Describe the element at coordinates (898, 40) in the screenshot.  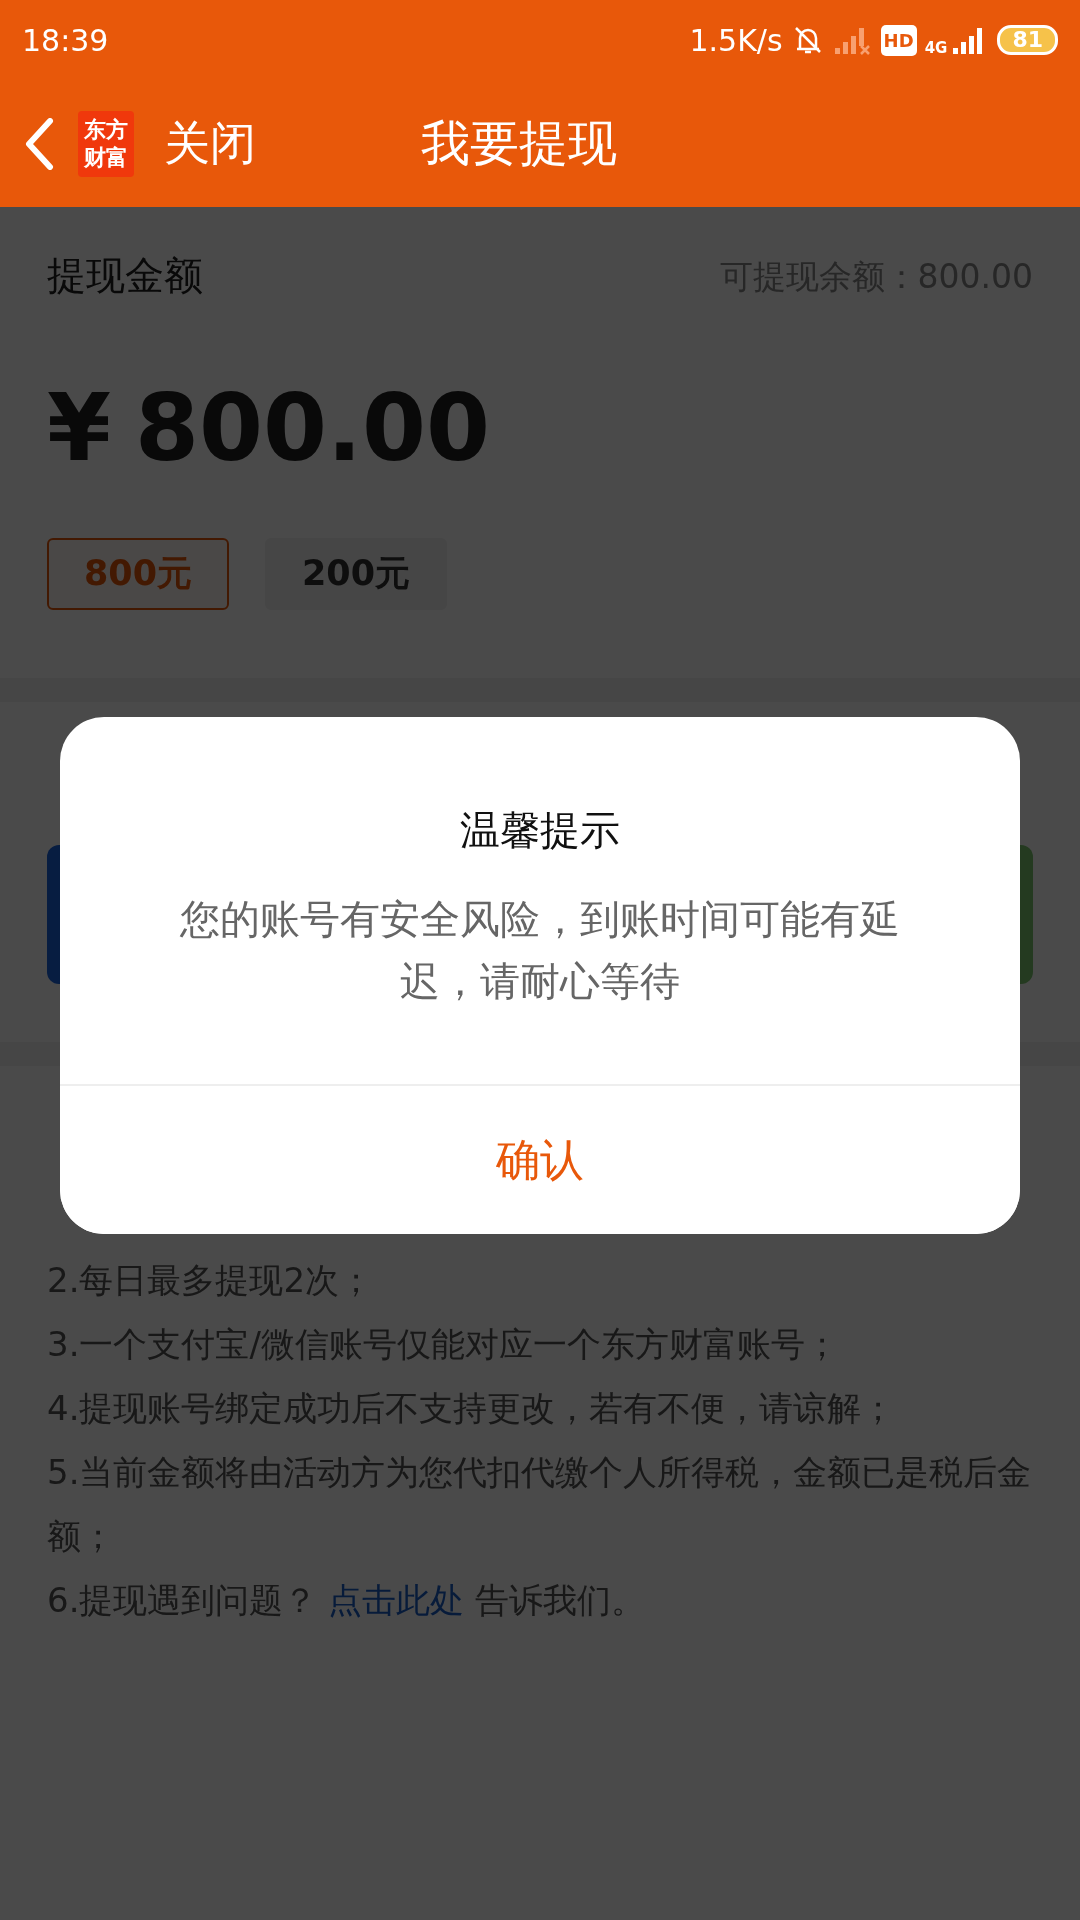
I see `hd-badge: HD` at that location.